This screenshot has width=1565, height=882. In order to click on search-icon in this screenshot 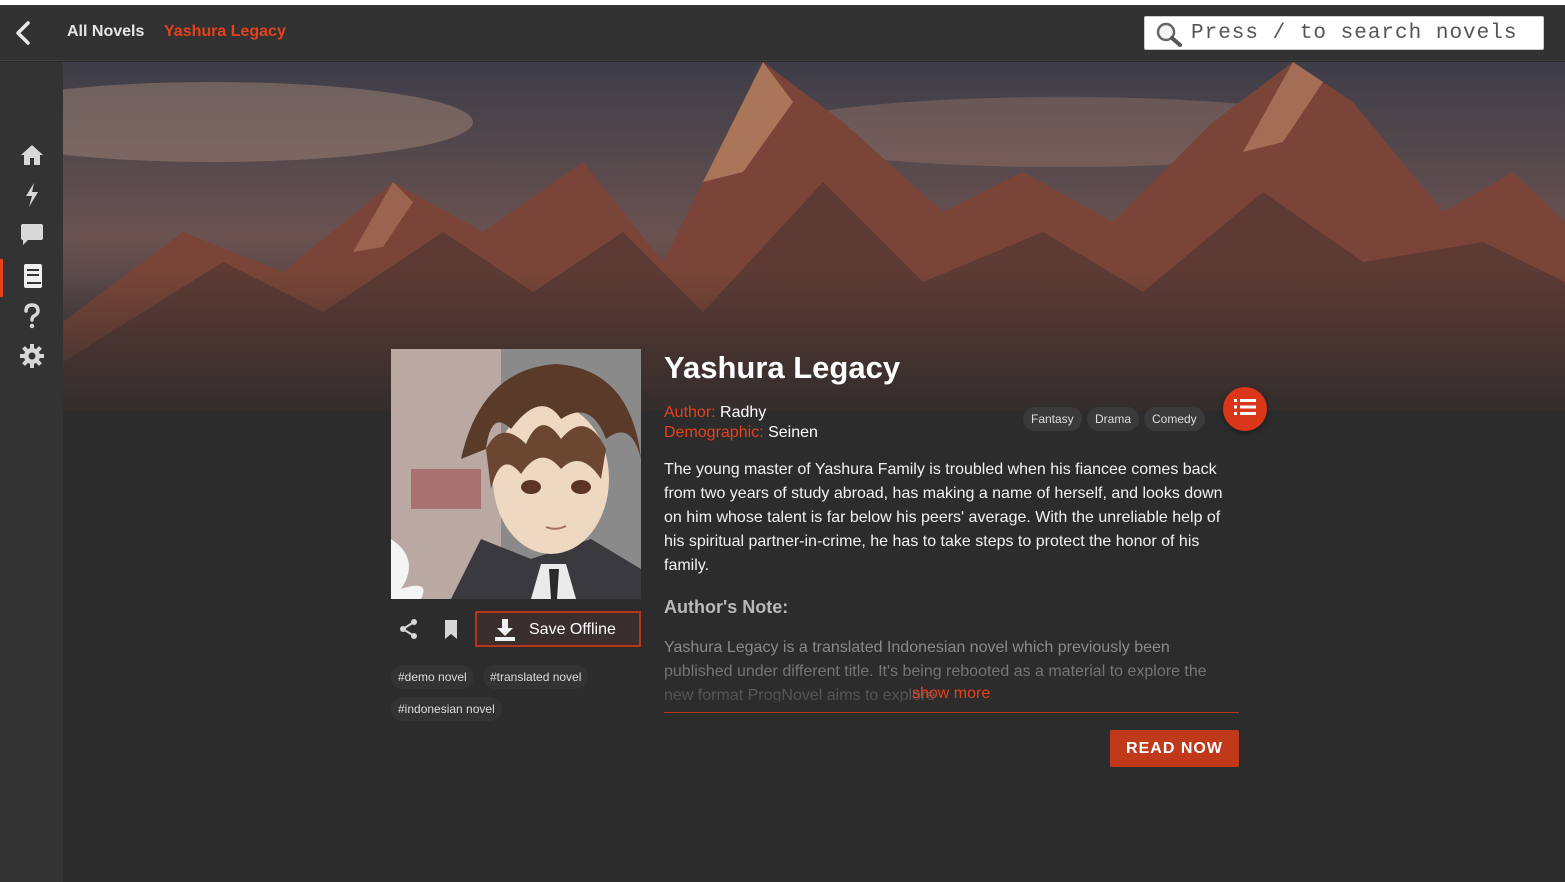, I will do `click(1169, 34)`.